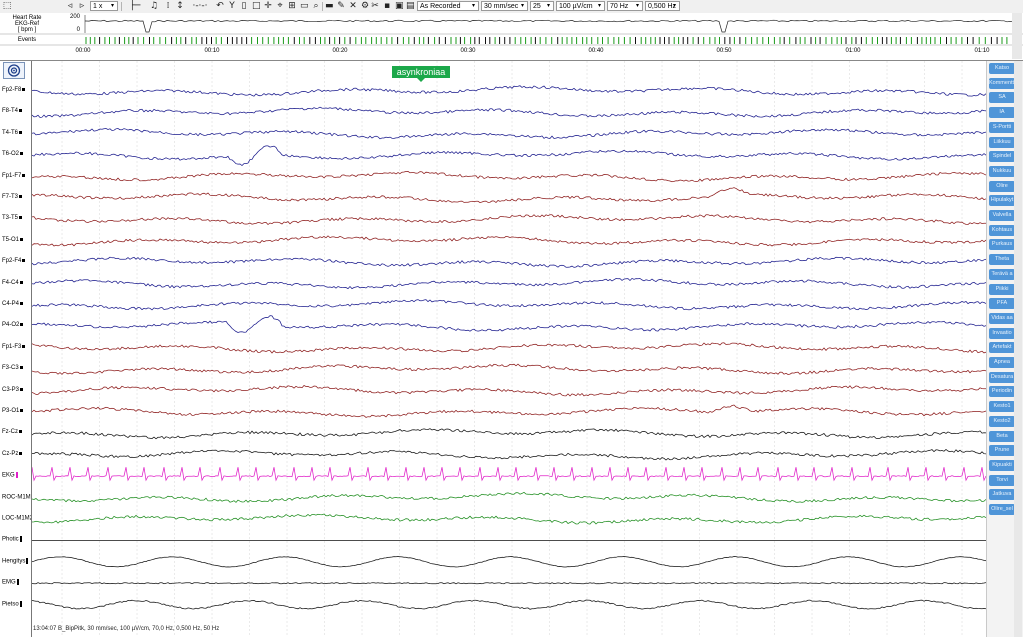 This screenshot has height=639, width=1023. What do you see at coordinates (13, 411) in the screenshot?
I see `channel-label: P3-O1` at bounding box center [13, 411].